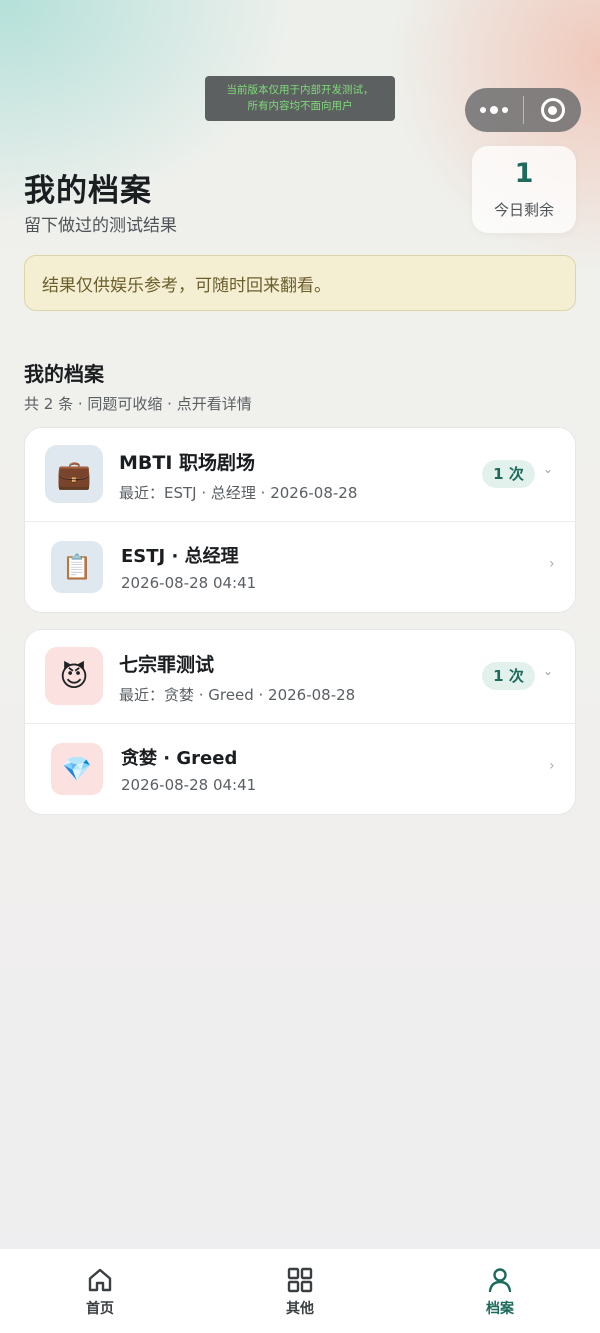  What do you see at coordinates (238, 493) in the screenshot?
I see `group-recent: 最近：ESTJ · 总经理 · 2026-08-28` at bounding box center [238, 493].